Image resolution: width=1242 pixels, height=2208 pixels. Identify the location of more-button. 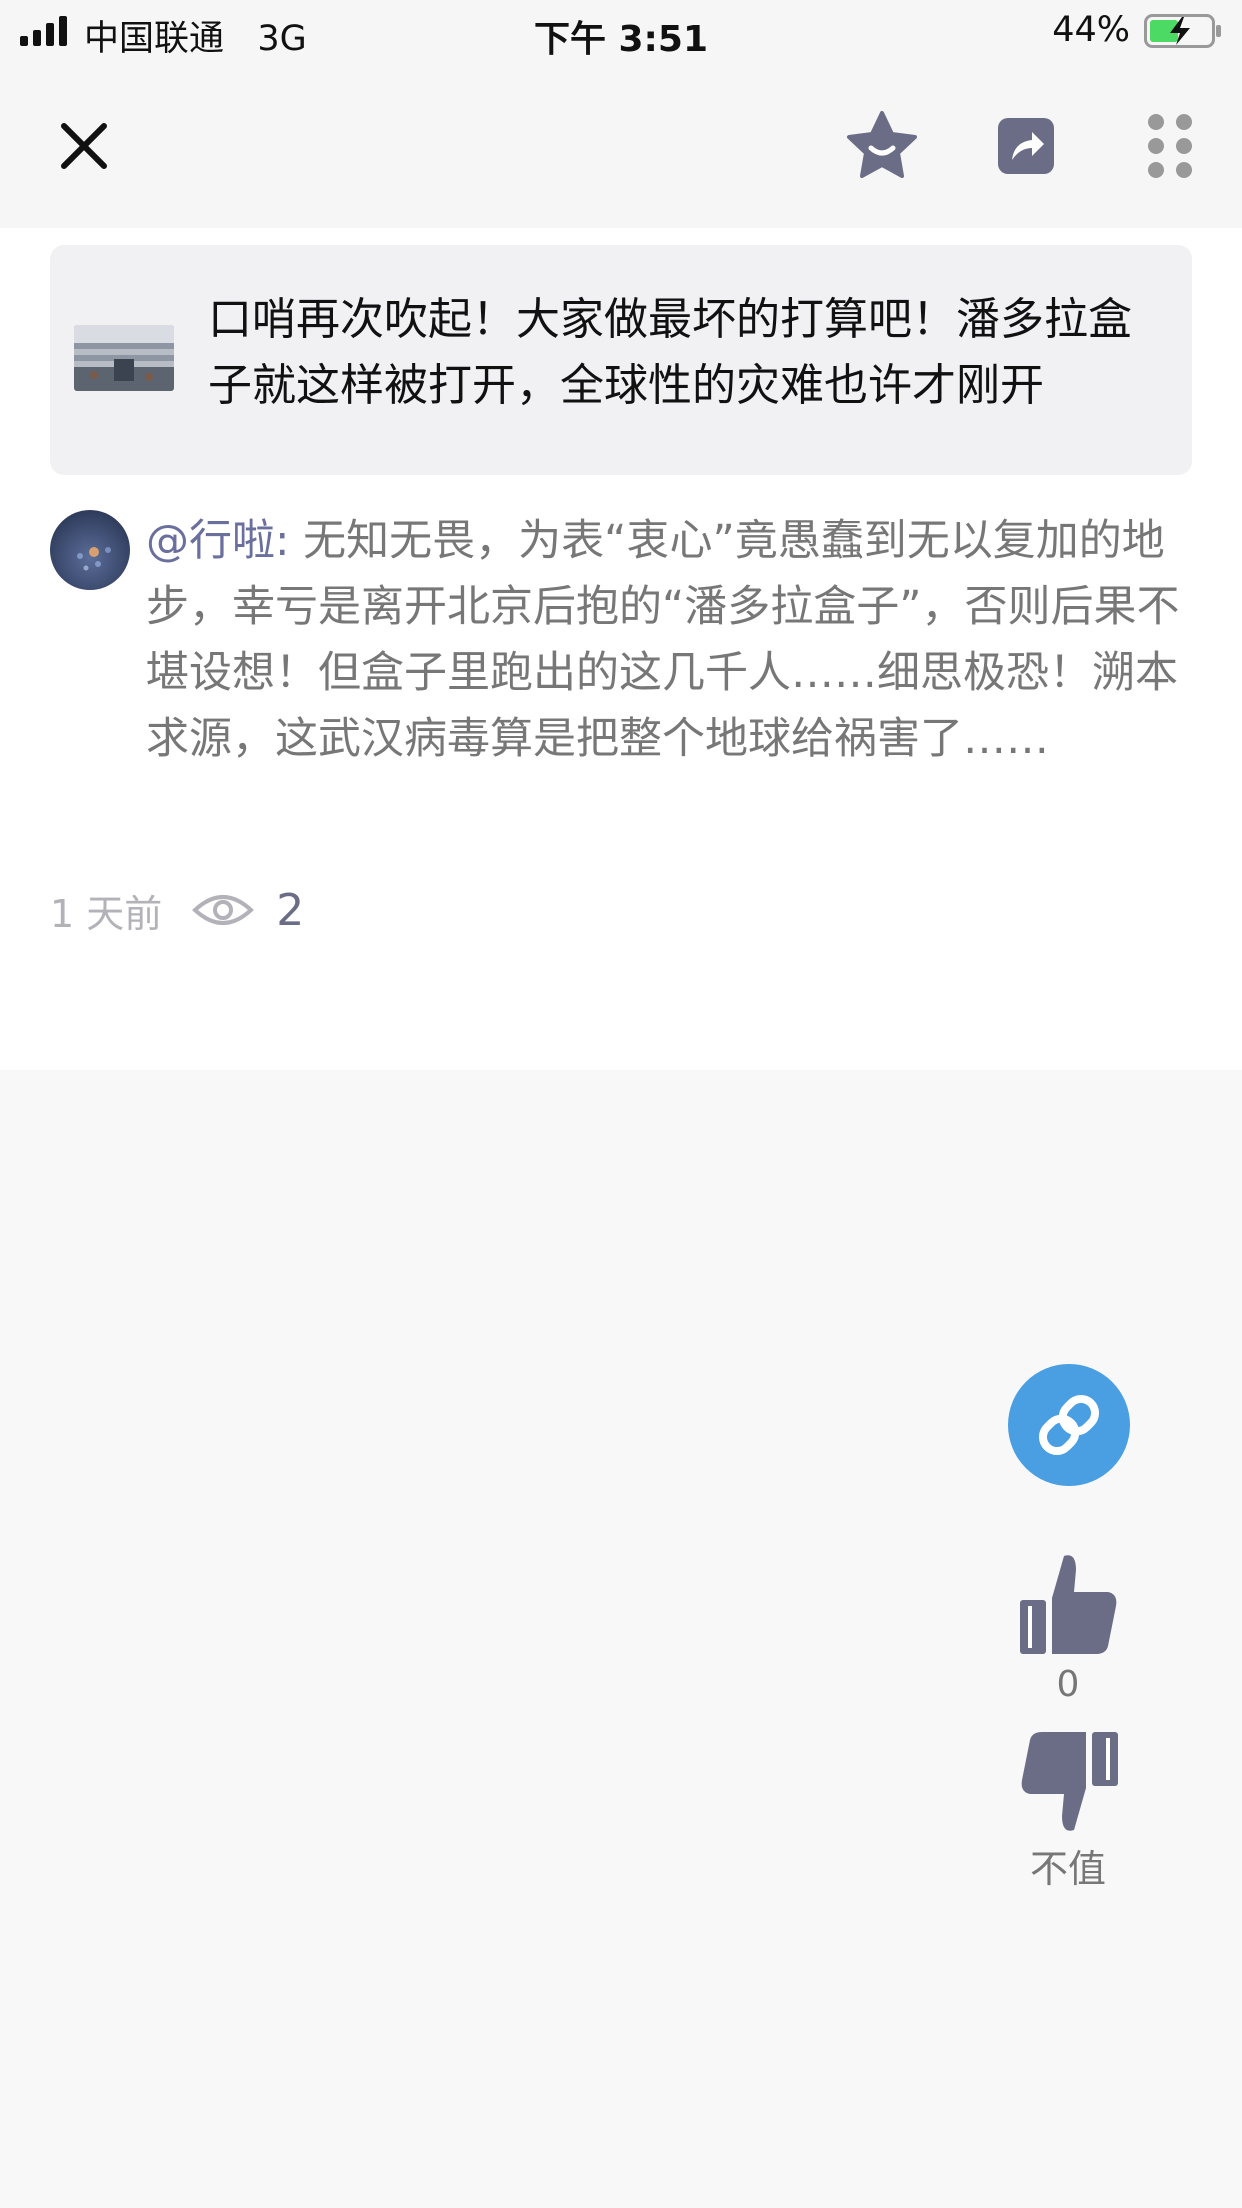
(1170, 146).